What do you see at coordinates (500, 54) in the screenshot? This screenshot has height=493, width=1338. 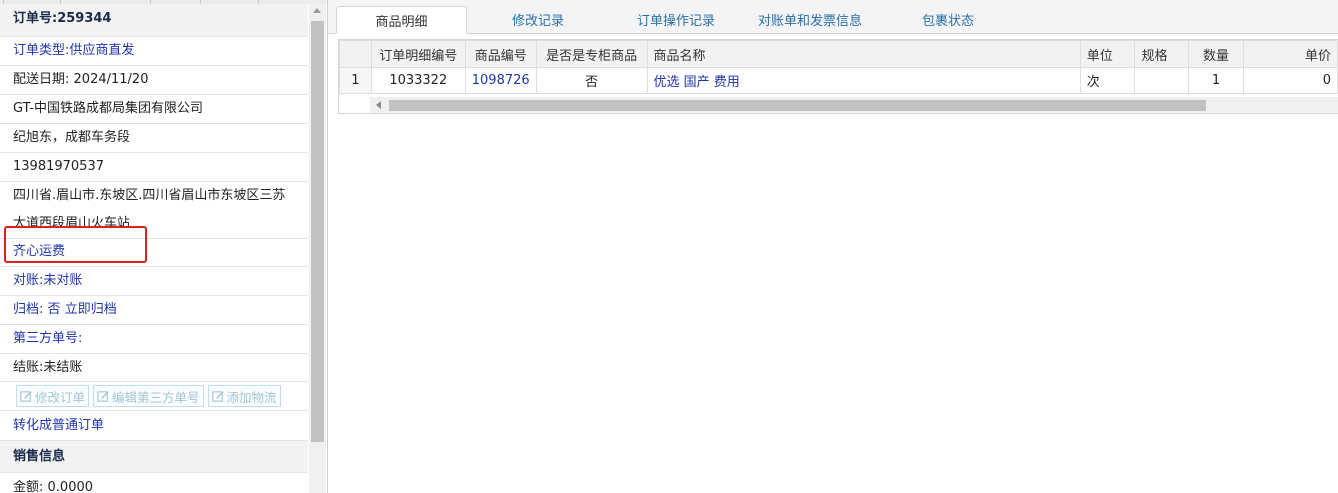 I see `col-product-no: 商品编号` at bounding box center [500, 54].